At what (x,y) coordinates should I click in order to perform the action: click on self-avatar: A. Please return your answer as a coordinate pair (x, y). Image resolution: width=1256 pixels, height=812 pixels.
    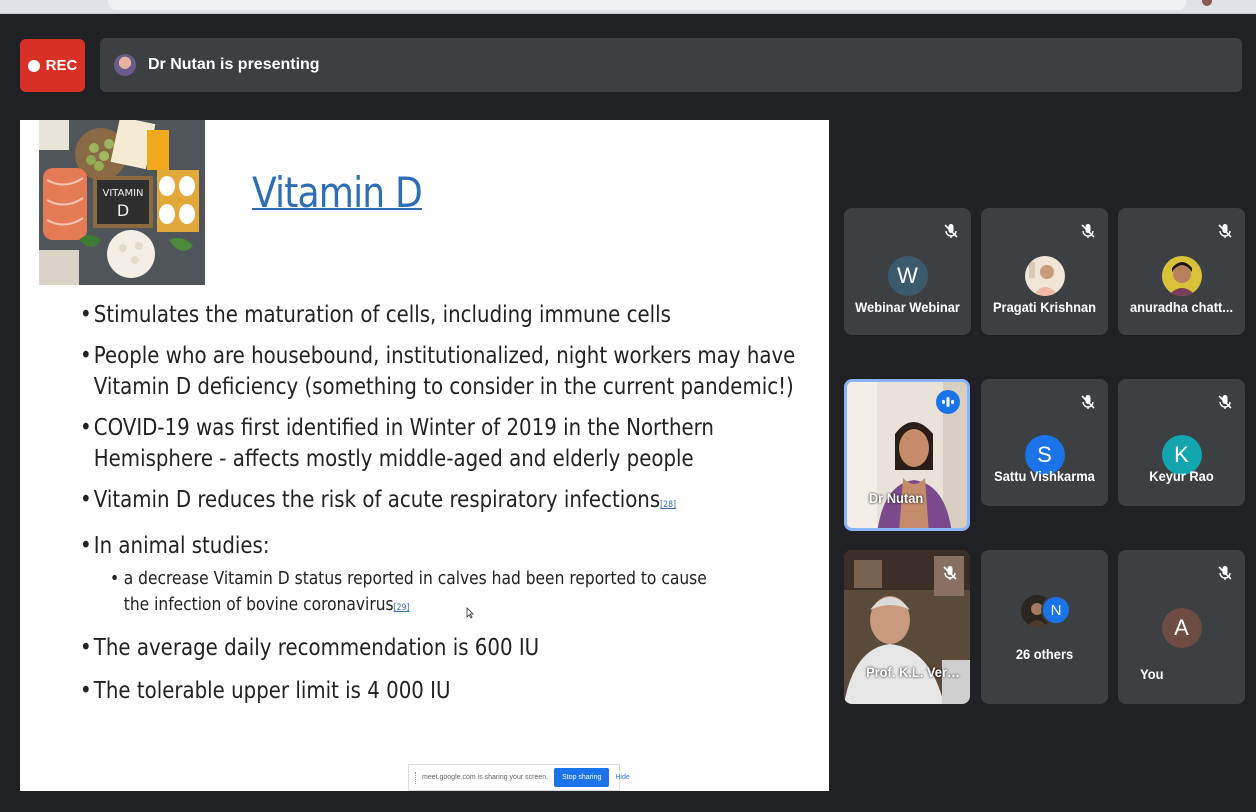
    Looking at the image, I should click on (1181, 628).